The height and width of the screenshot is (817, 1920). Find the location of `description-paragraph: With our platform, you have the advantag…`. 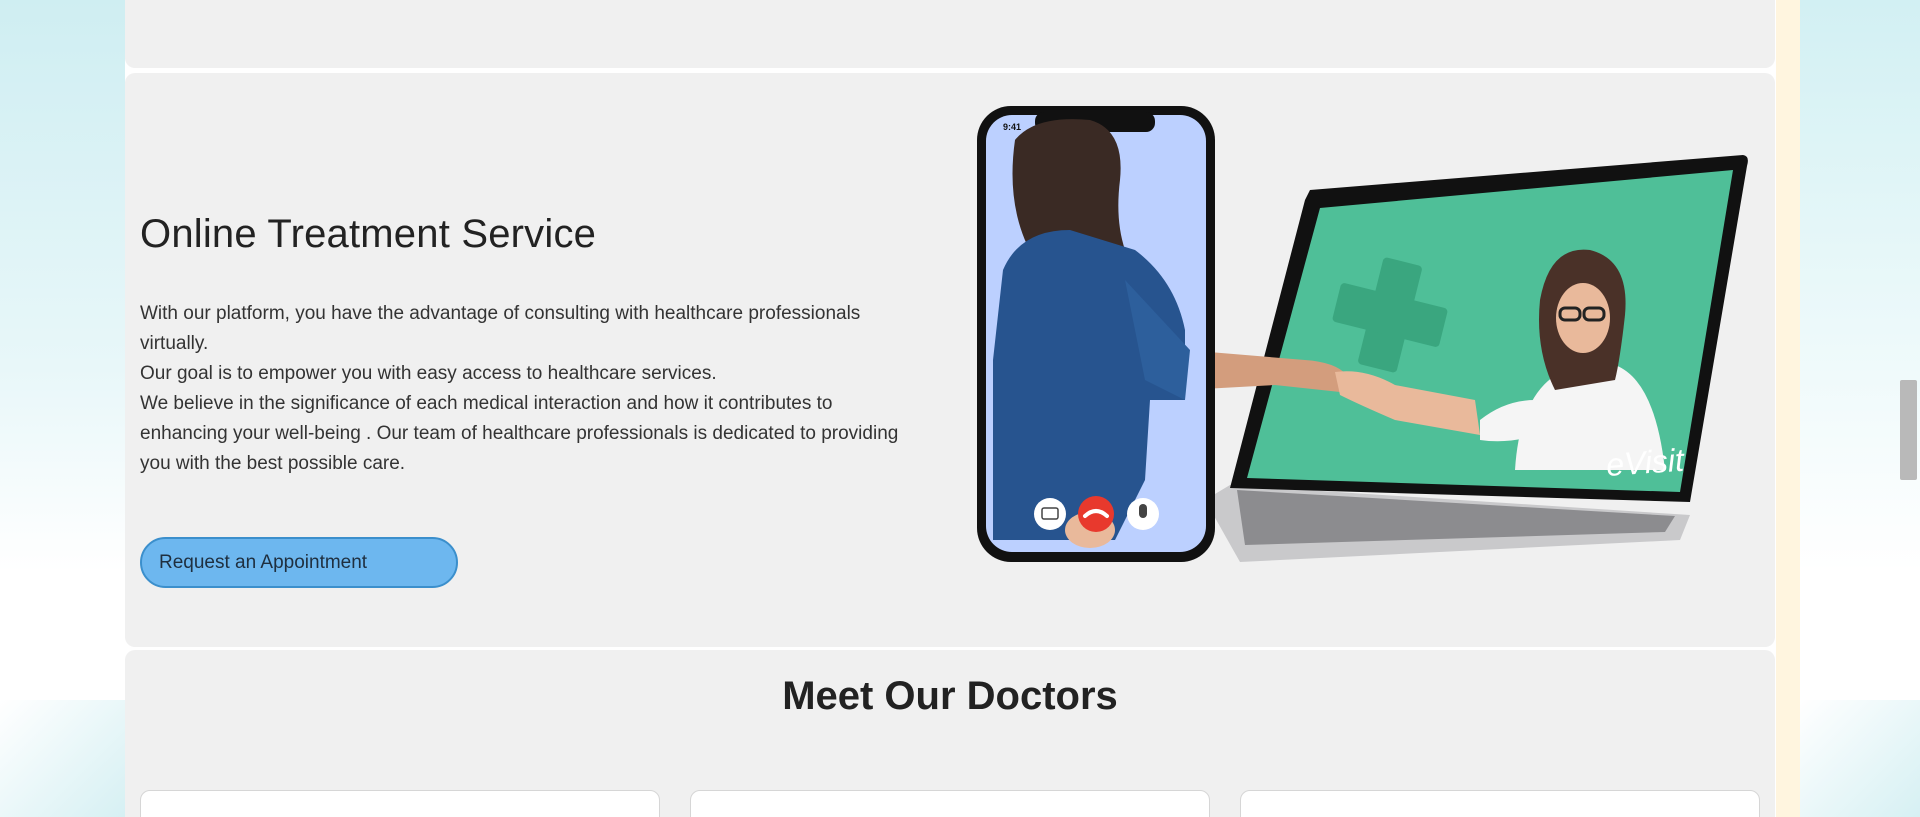

description-paragraph: With our platform, you have the advantag… is located at coordinates (500, 328).